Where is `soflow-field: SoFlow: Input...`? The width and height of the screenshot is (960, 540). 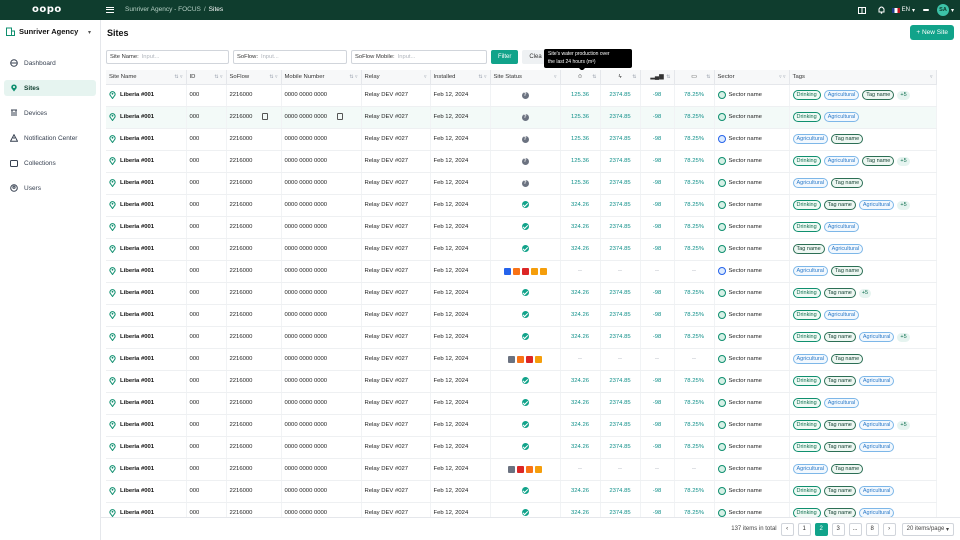 soflow-field: SoFlow: Input... is located at coordinates (290, 57).